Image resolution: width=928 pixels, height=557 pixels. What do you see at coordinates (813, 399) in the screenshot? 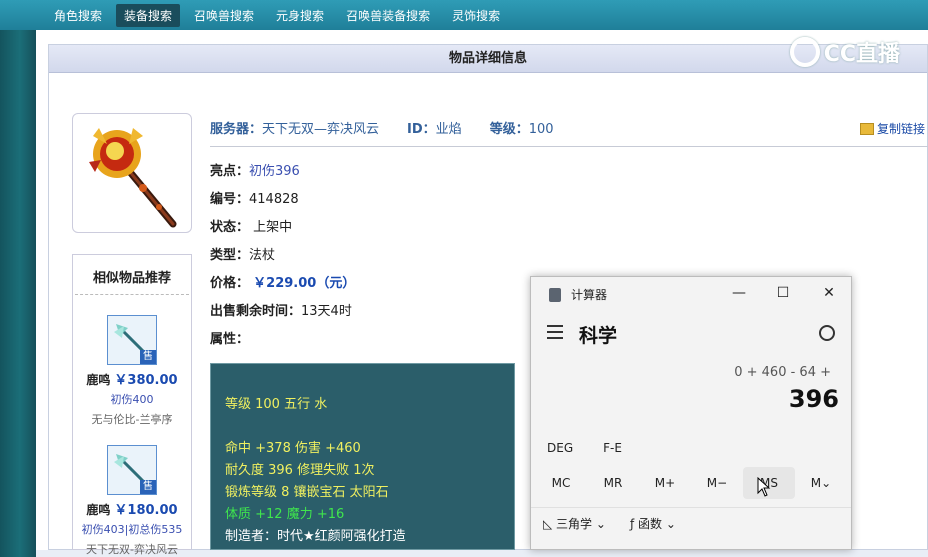
I see `calculator-result: 396` at bounding box center [813, 399].